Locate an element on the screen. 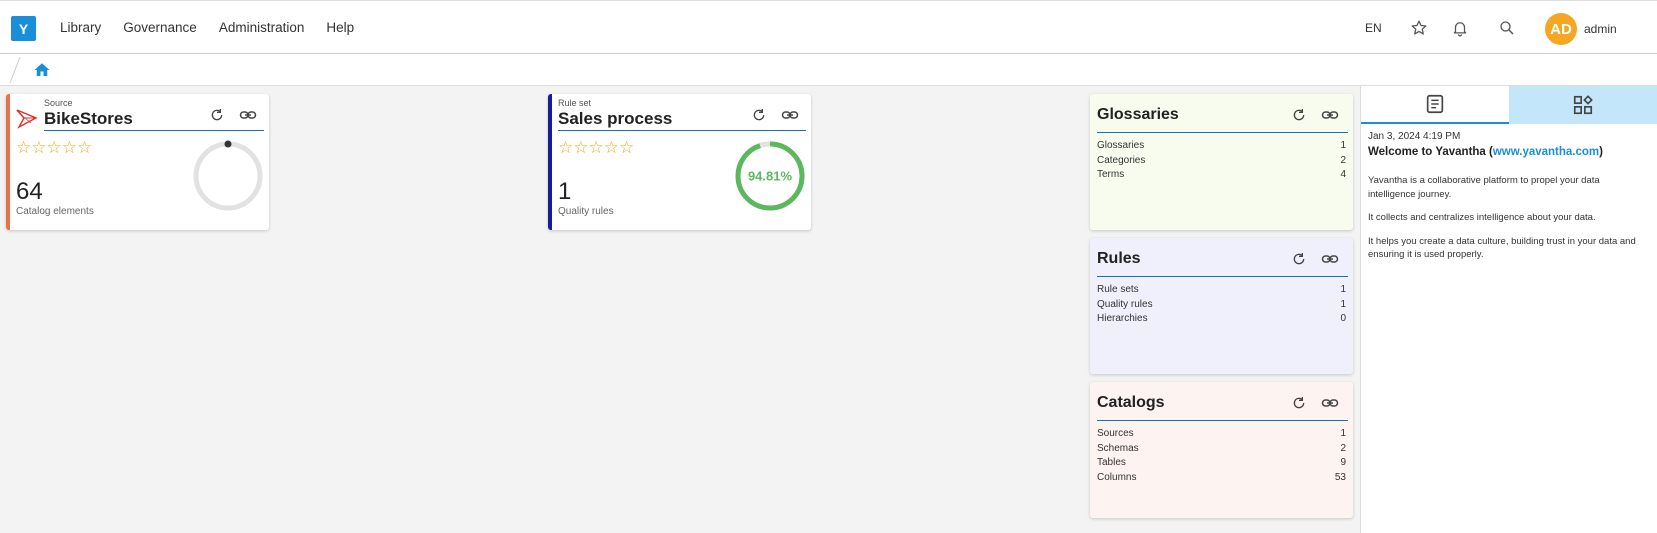 This screenshot has width=1657, height=533. row-label: Quality rules is located at coordinates (1125, 304).